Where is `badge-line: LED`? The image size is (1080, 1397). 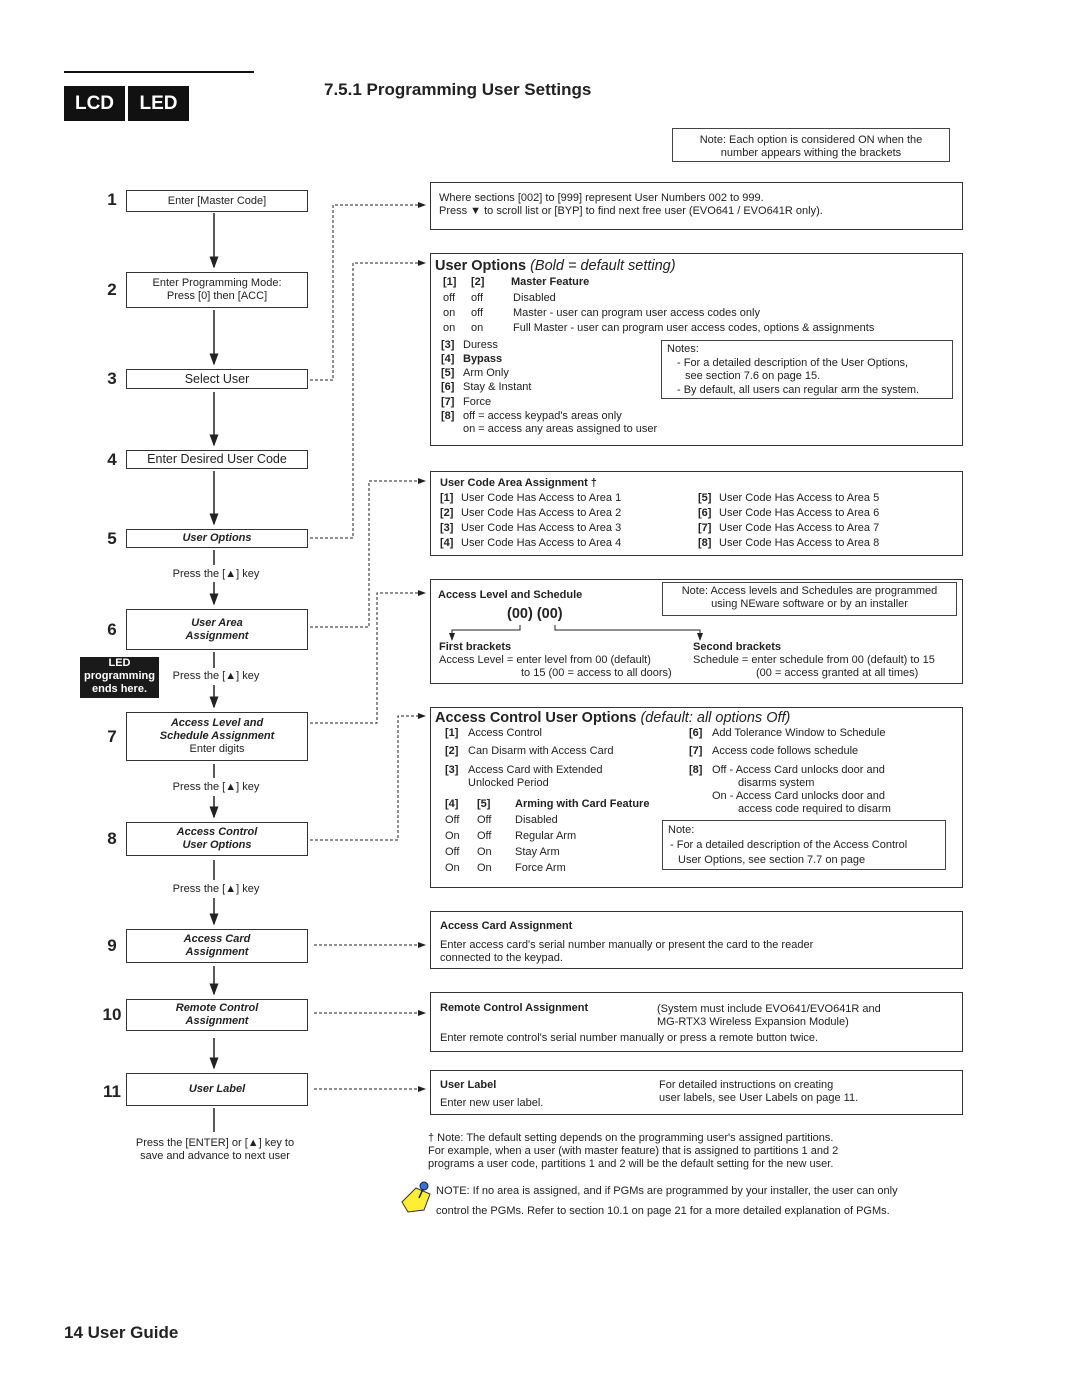
badge-line: LED is located at coordinates (119, 663).